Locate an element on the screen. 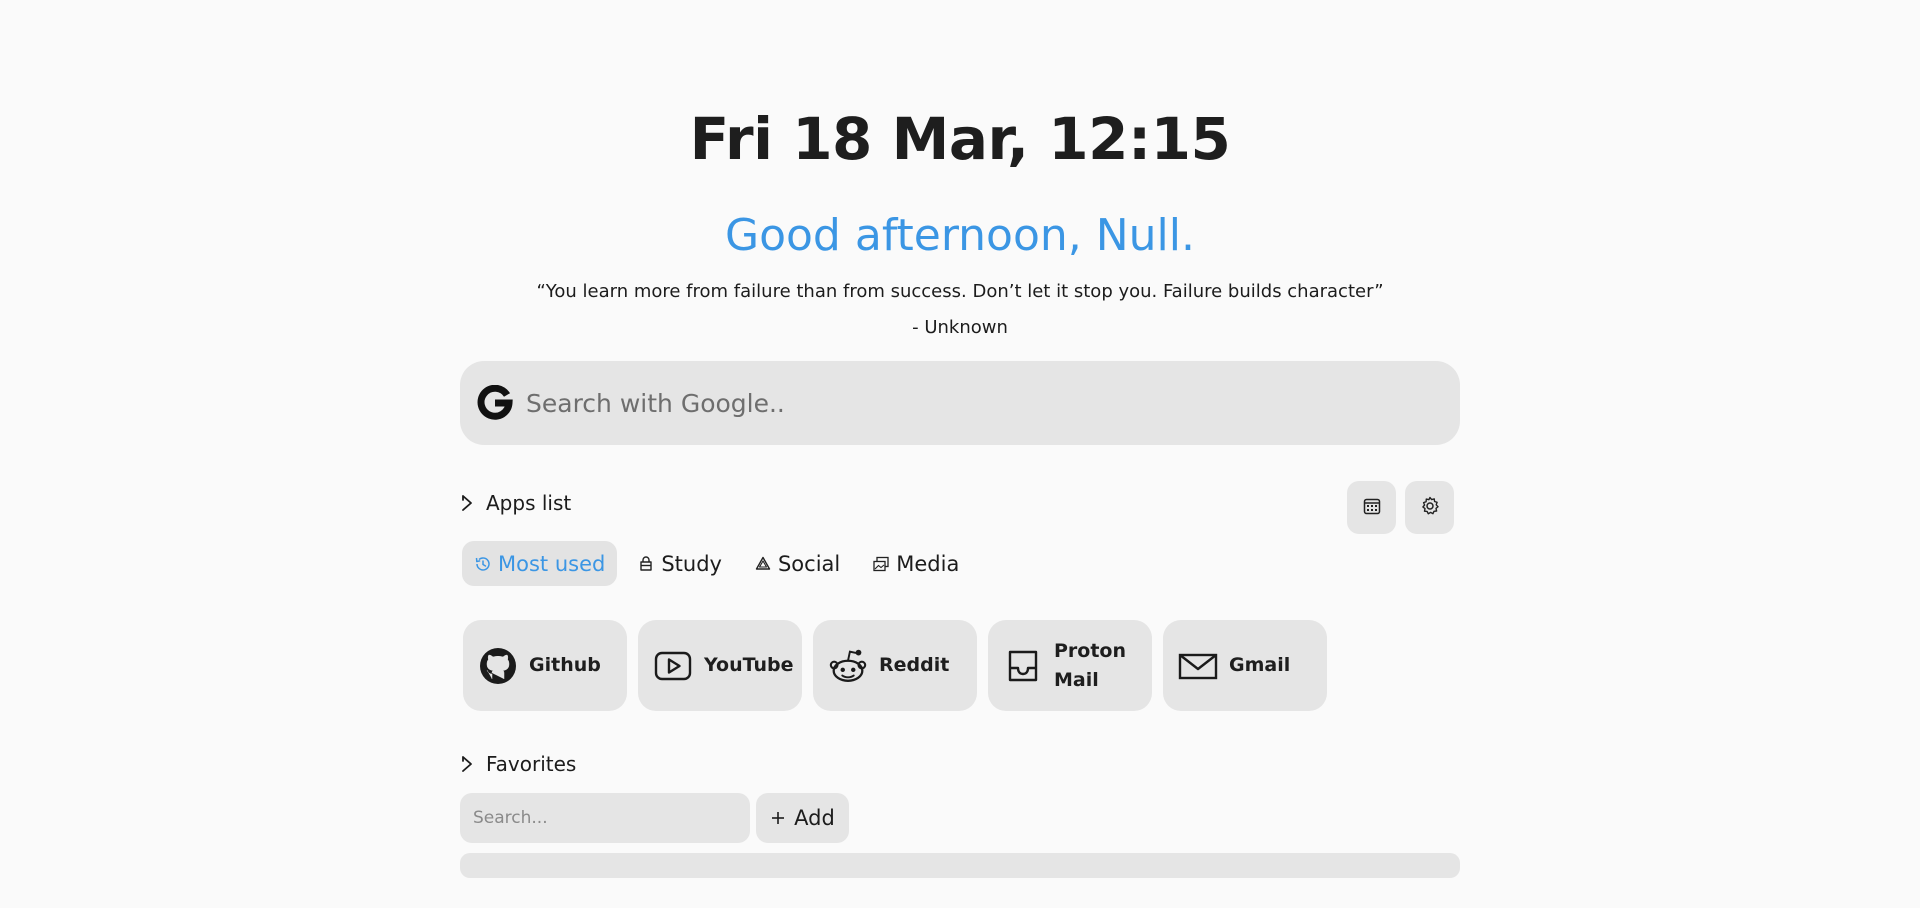 The width and height of the screenshot is (1920, 908). recycle-icon is located at coordinates (763, 564).